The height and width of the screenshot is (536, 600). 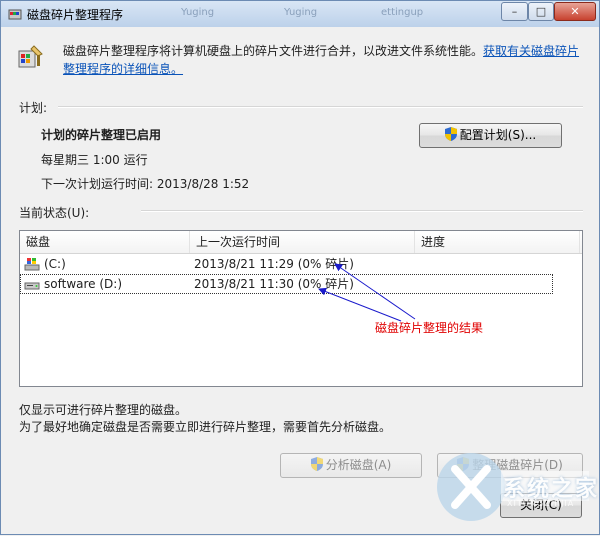 I want to click on title-bar: 磁盘碎片整理程序 Yuging Yuging ettingup – □ ✕, so click(x=300, y=14).